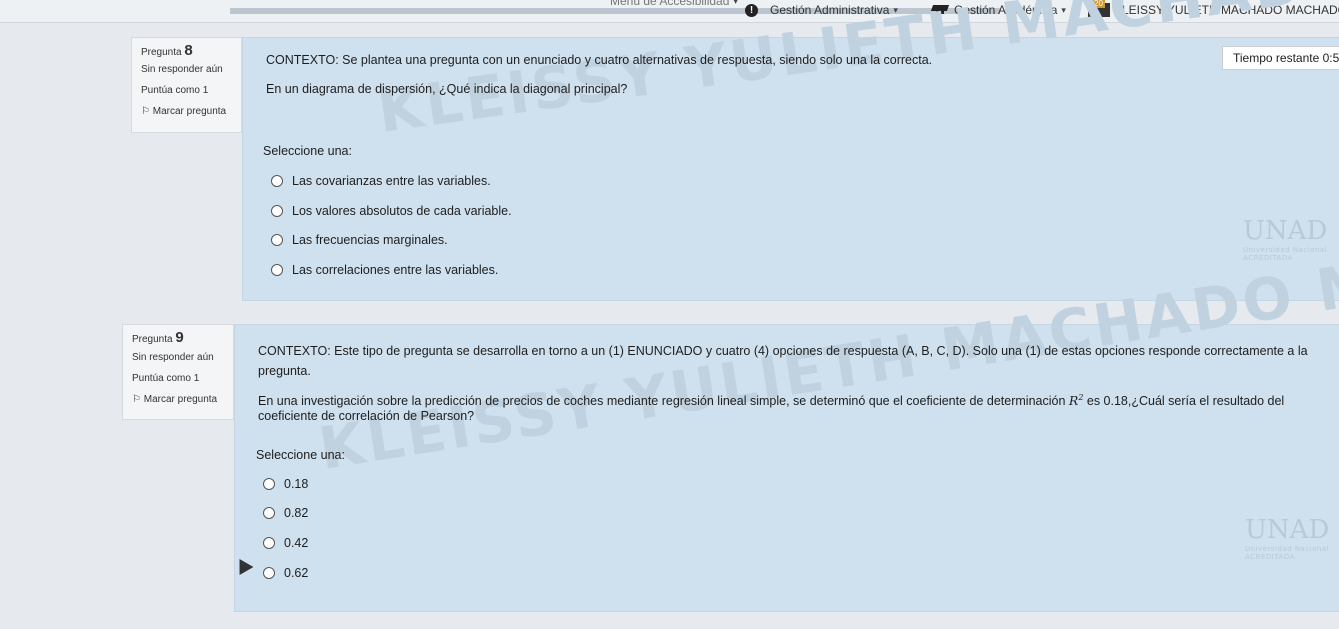  I want to click on r-squared-symbol: R2, so click(1076, 400).